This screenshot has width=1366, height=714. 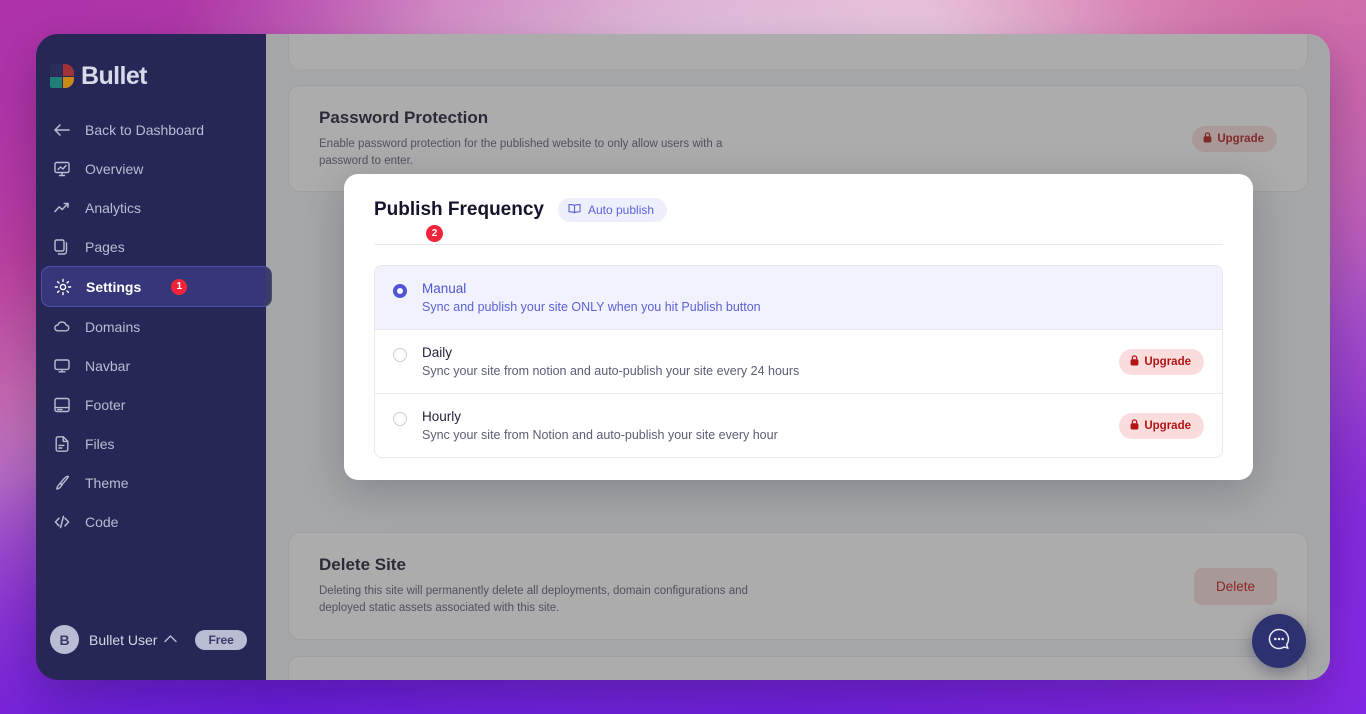 What do you see at coordinates (434, 233) in the screenshot?
I see `step-badge: 2` at bounding box center [434, 233].